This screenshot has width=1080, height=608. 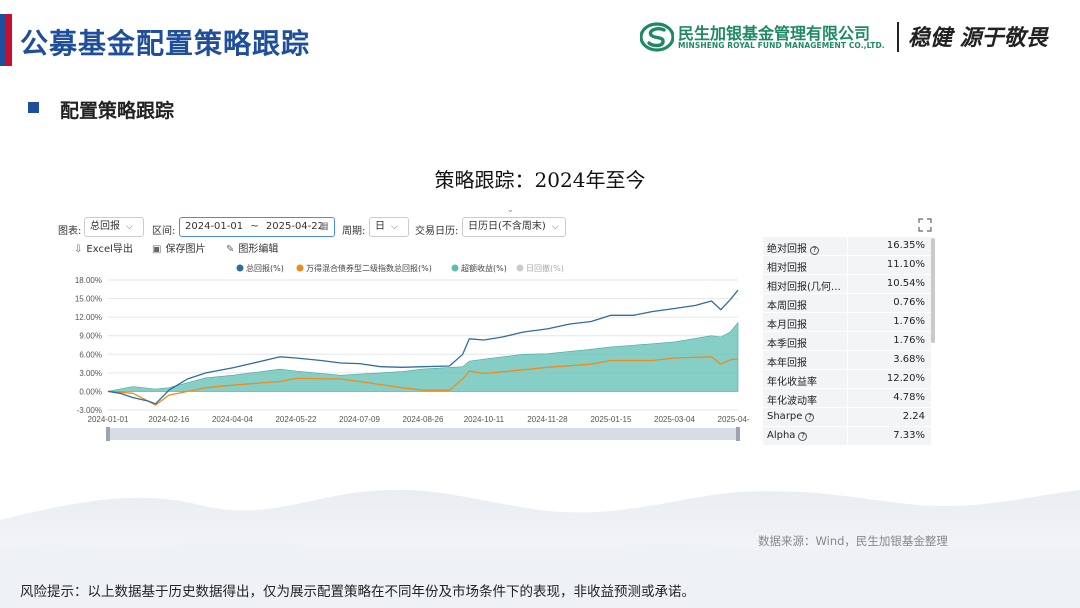 I want to click on y-tick-label: 0.00%, so click(x=90, y=391).